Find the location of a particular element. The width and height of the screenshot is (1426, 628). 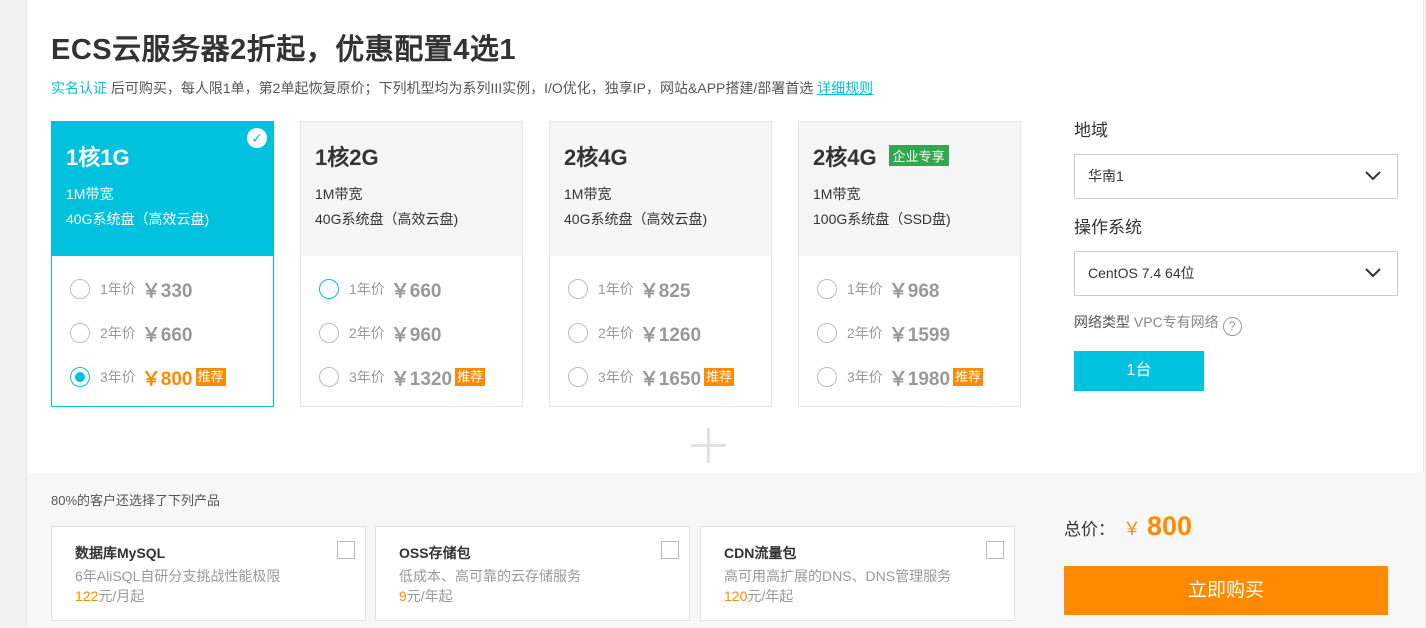

price-option: 3年价 ￥1980 推荐 is located at coordinates (918, 377).